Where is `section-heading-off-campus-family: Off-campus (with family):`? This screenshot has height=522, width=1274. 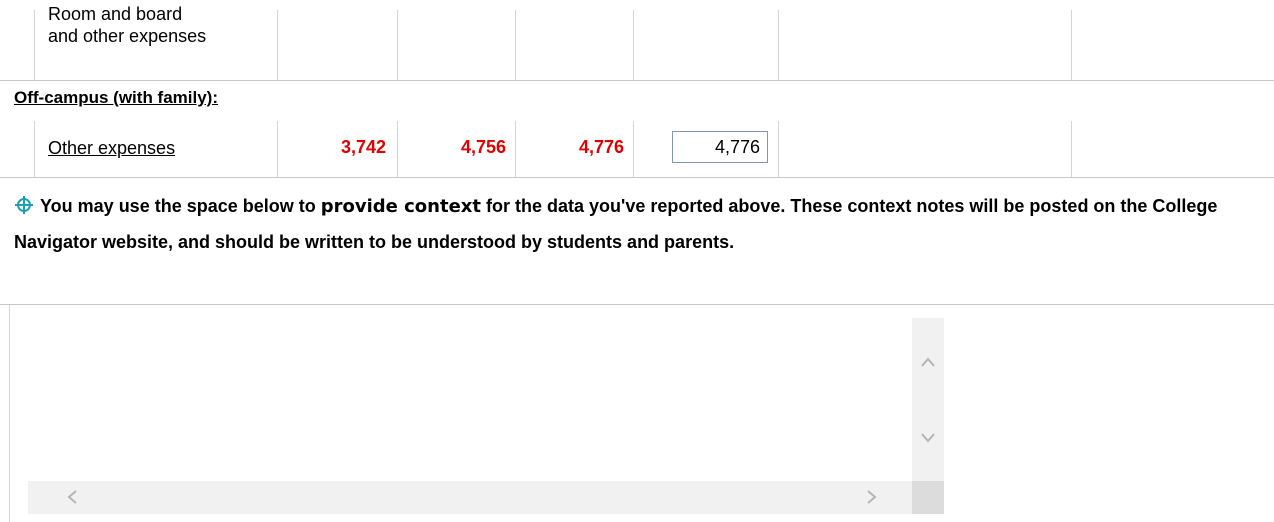
section-heading-off-campus-family: Off-campus (with family): is located at coordinates (116, 97).